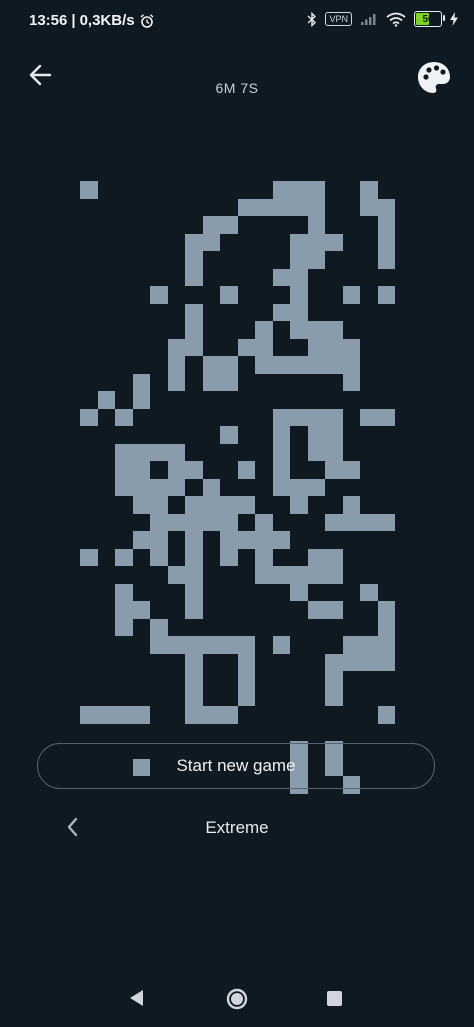 The height and width of the screenshot is (1027, 474). What do you see at coordinates (237, 999) in the screenshot?
I see `nav-home-icon` at bounding box center [237, 999].